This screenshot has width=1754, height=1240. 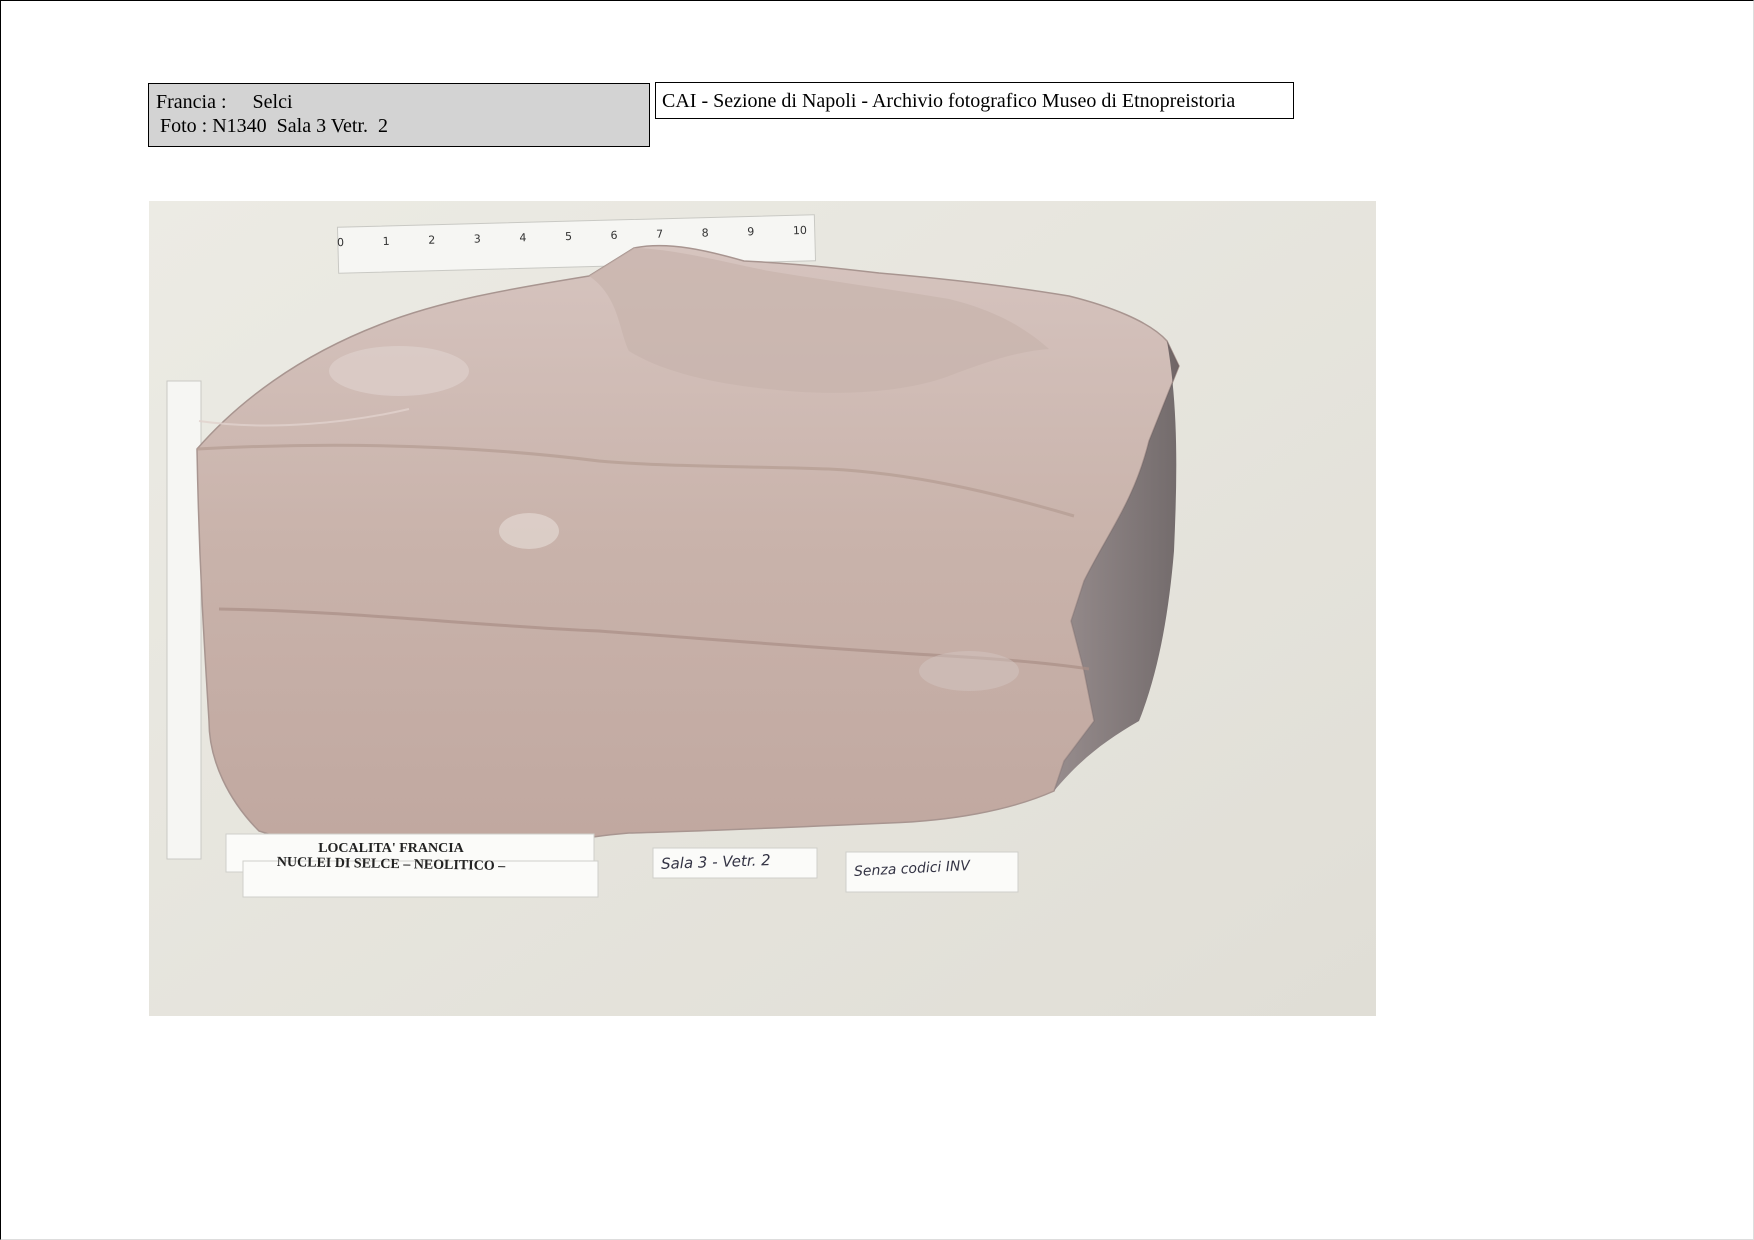 I want to click on ruler-tick: 7, so click(x=659, y=234).